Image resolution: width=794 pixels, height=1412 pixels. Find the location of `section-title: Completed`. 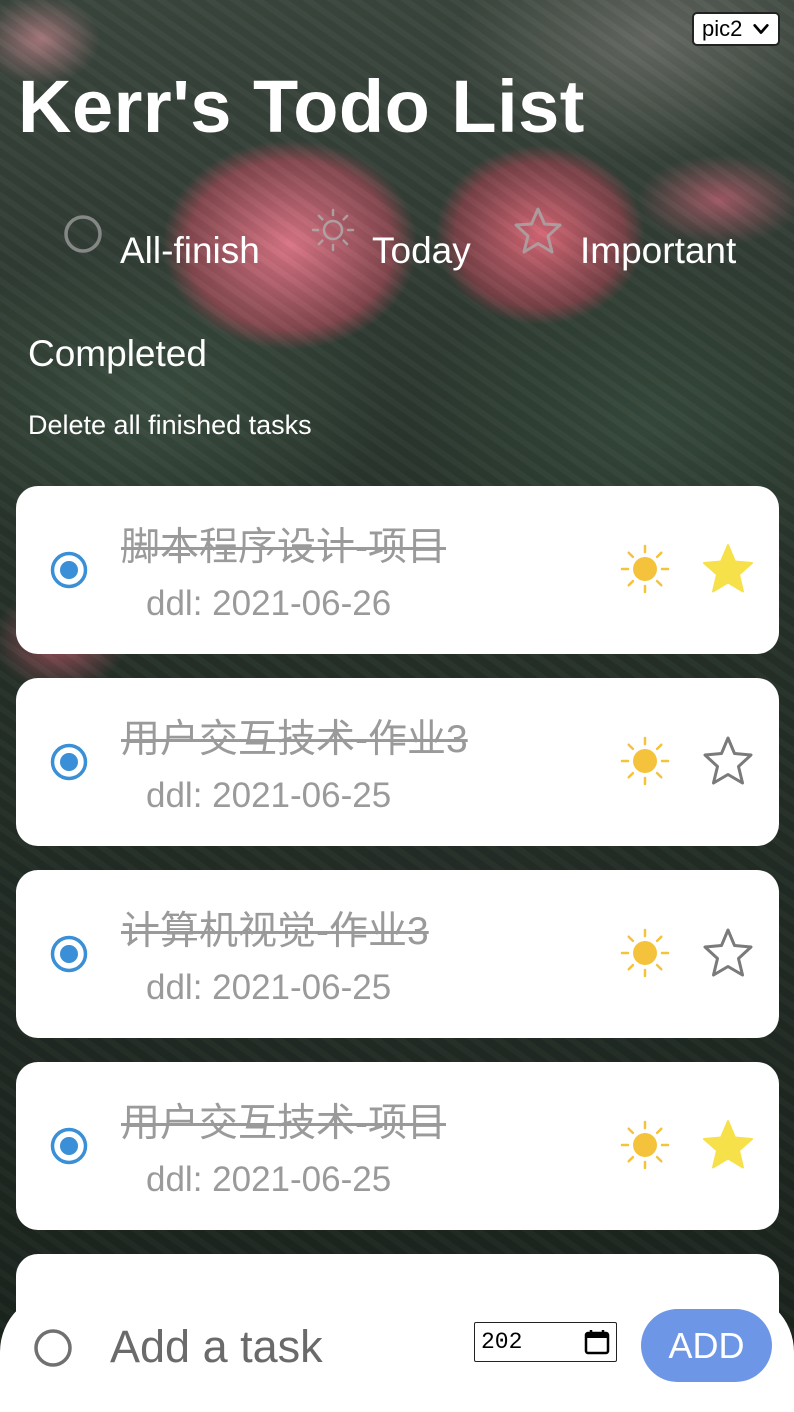

section-title: Completed is located at coordinates (117, 353).